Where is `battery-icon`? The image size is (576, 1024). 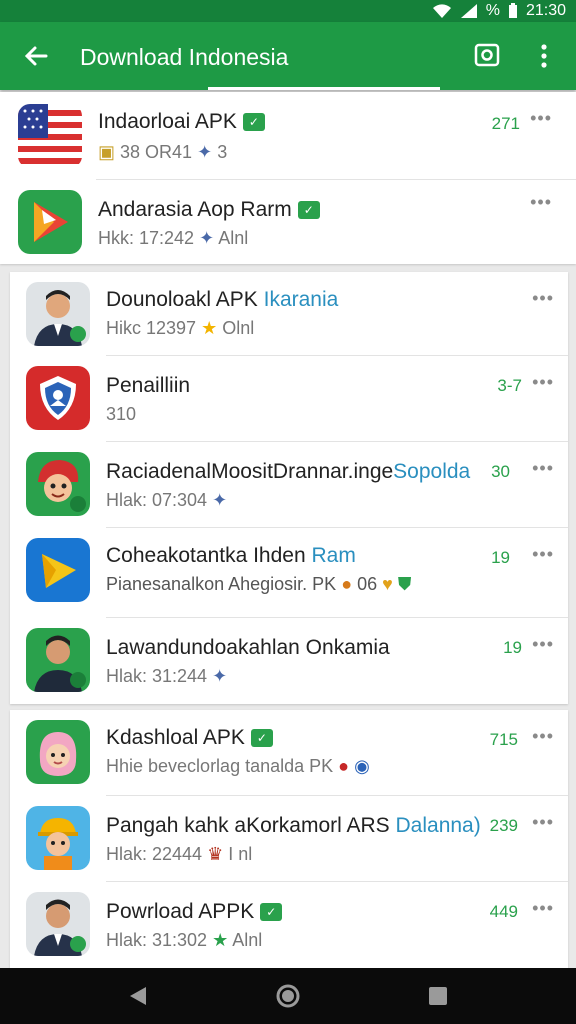
battery-icon is located at coordinates (512, 10).